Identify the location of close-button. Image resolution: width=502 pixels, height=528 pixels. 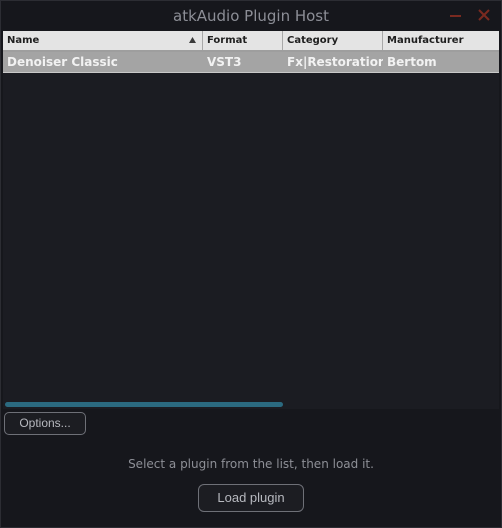
(484, 16).